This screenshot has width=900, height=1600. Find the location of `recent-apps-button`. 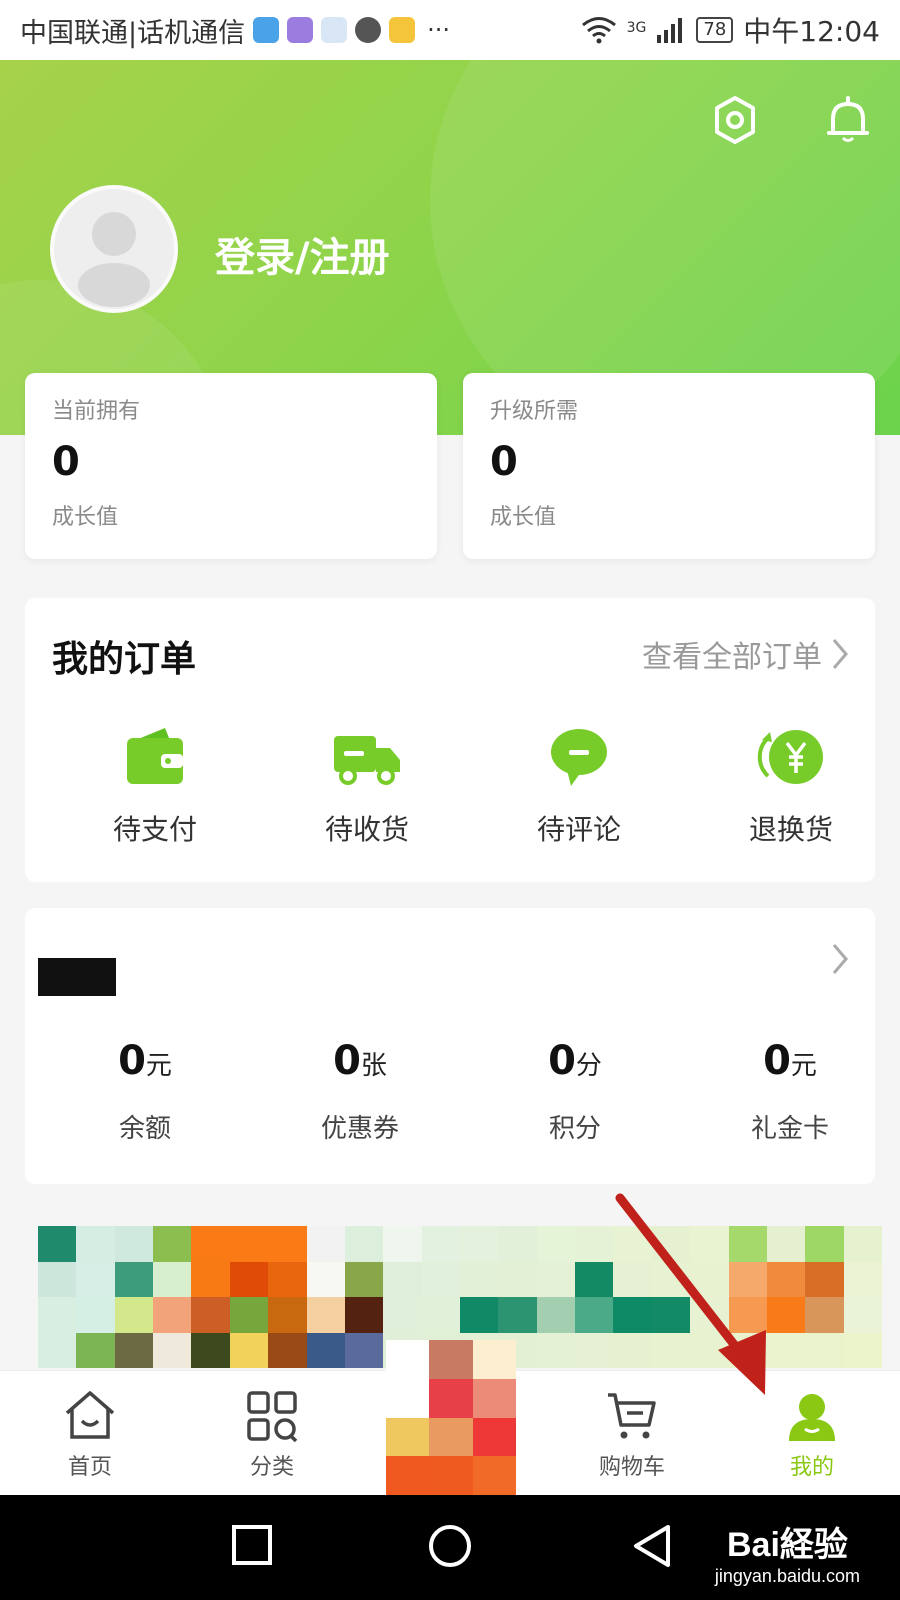

recent-apps-button is located at coordinates (252, 1545).